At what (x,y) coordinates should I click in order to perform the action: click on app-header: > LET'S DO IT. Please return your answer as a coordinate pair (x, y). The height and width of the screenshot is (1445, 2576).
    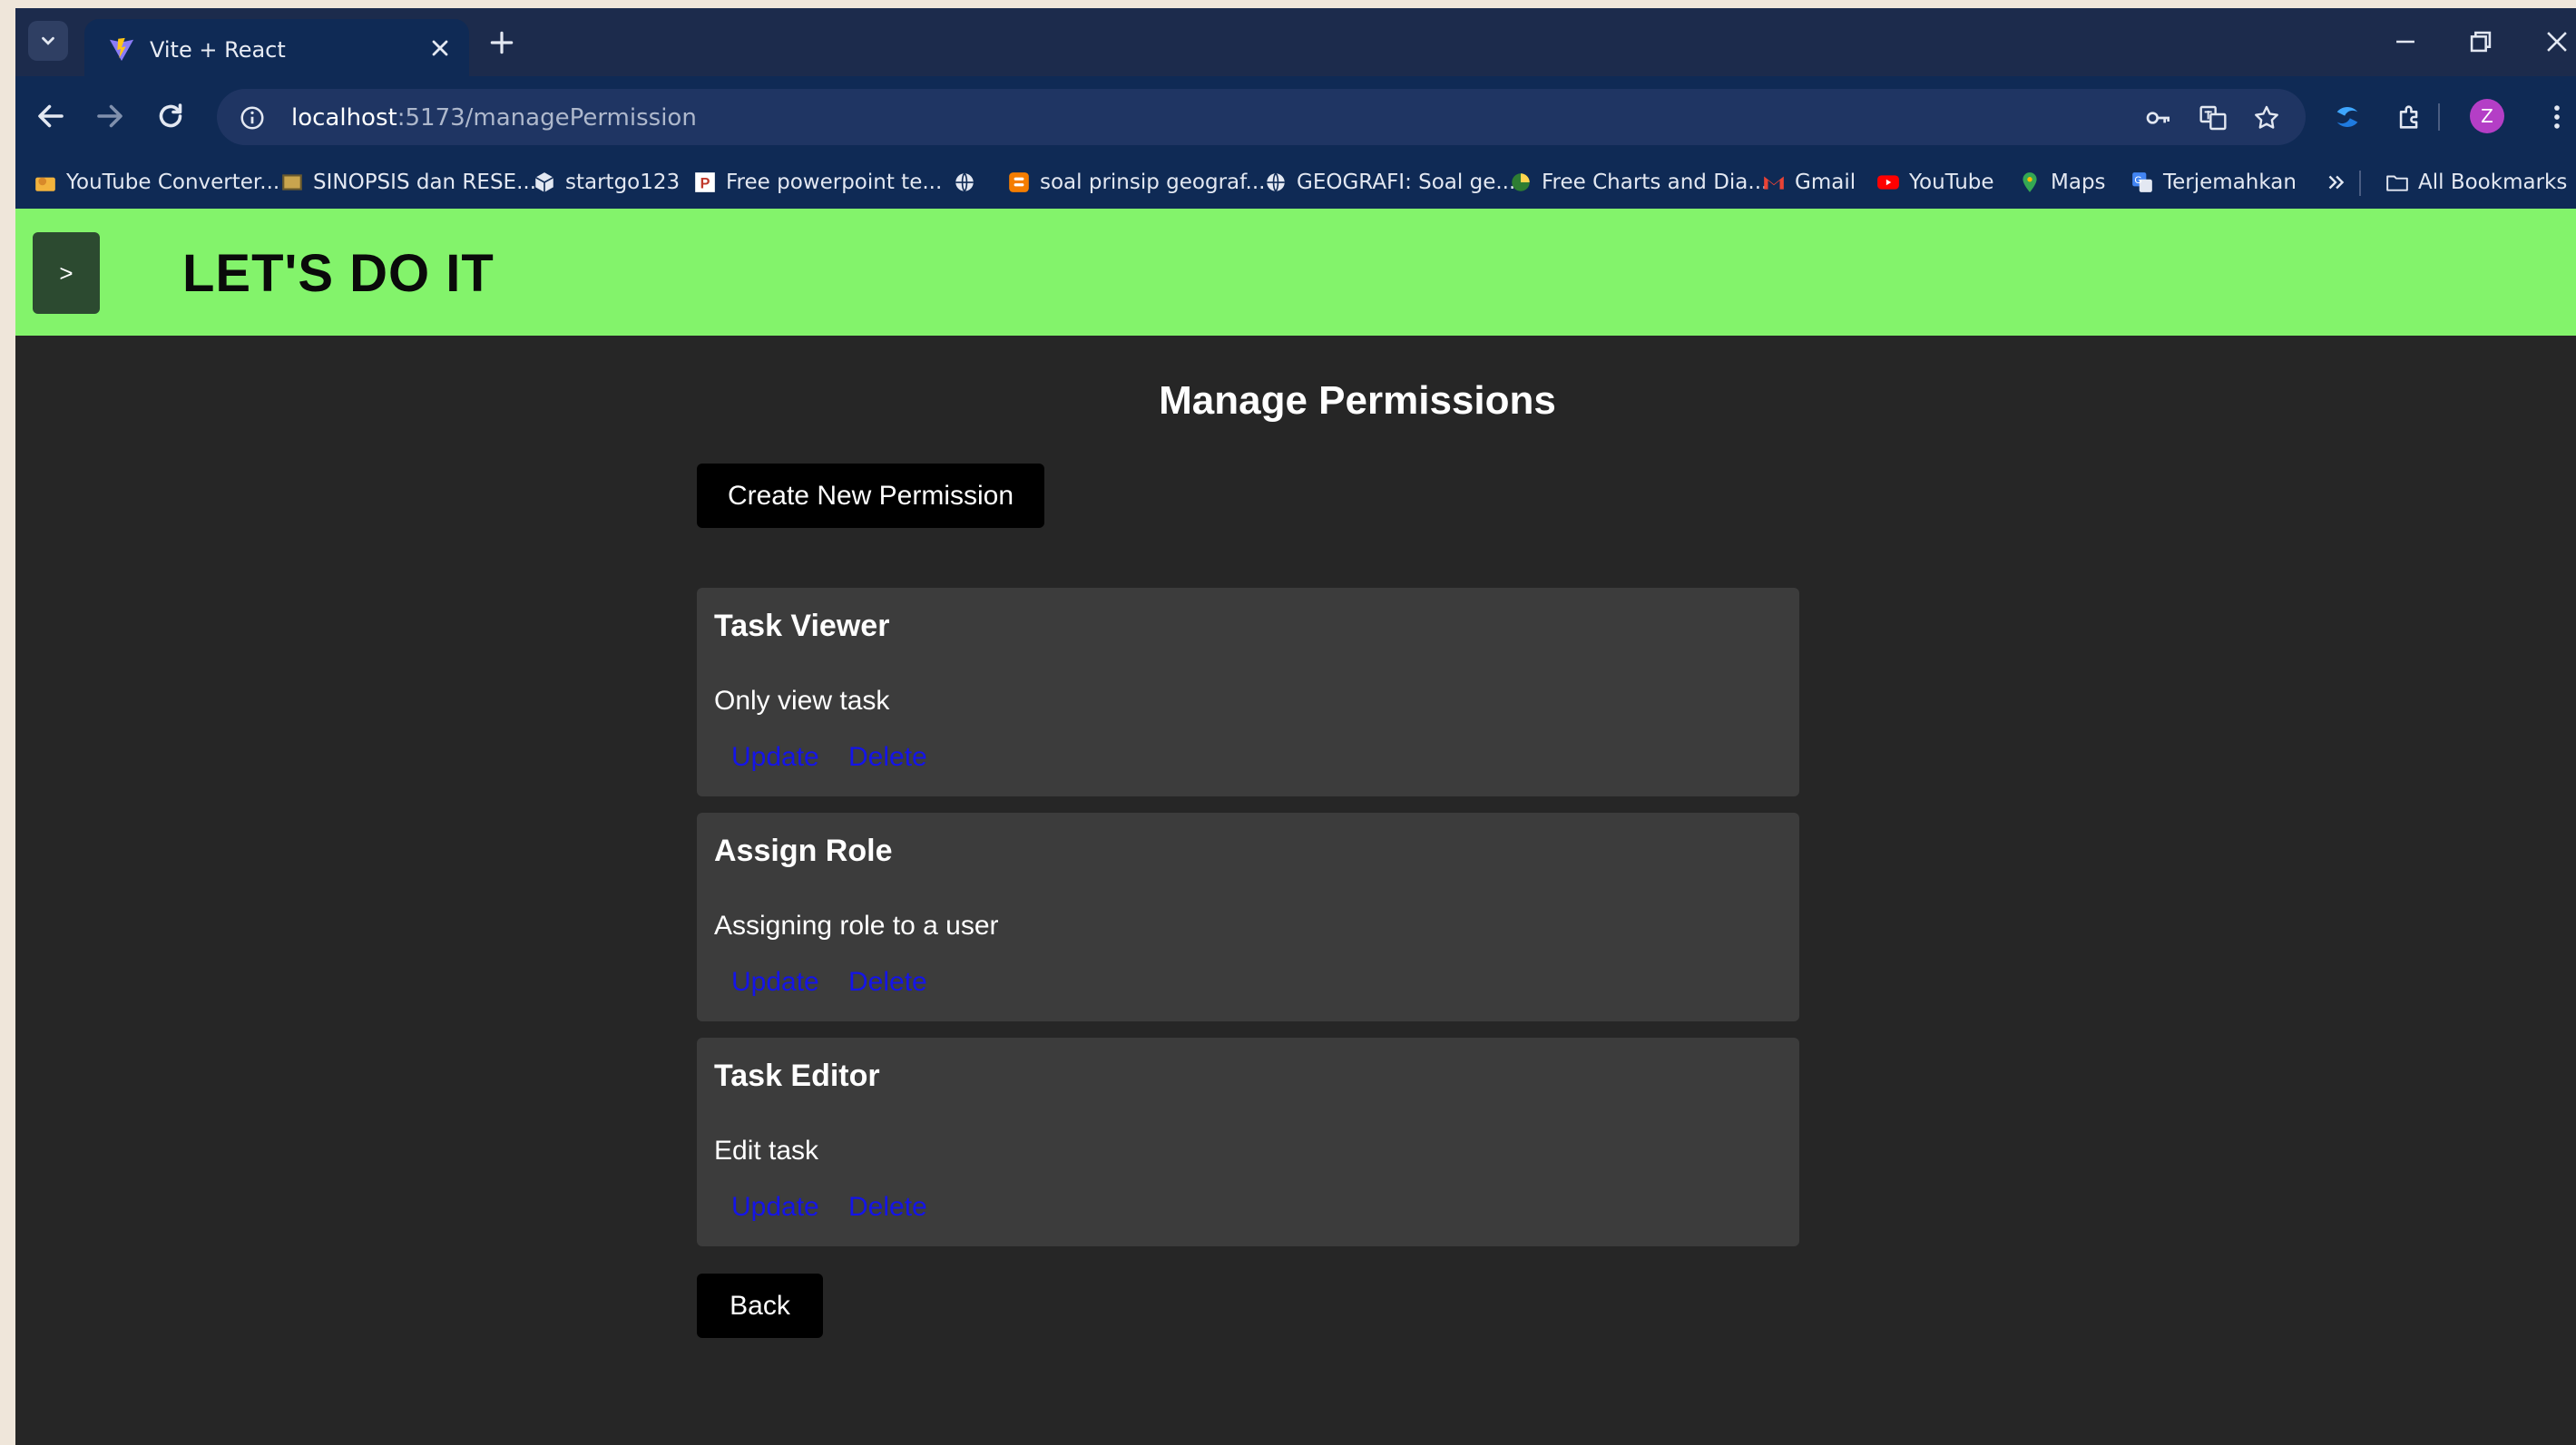
    Looking at the image, I should click on (1295, 272).